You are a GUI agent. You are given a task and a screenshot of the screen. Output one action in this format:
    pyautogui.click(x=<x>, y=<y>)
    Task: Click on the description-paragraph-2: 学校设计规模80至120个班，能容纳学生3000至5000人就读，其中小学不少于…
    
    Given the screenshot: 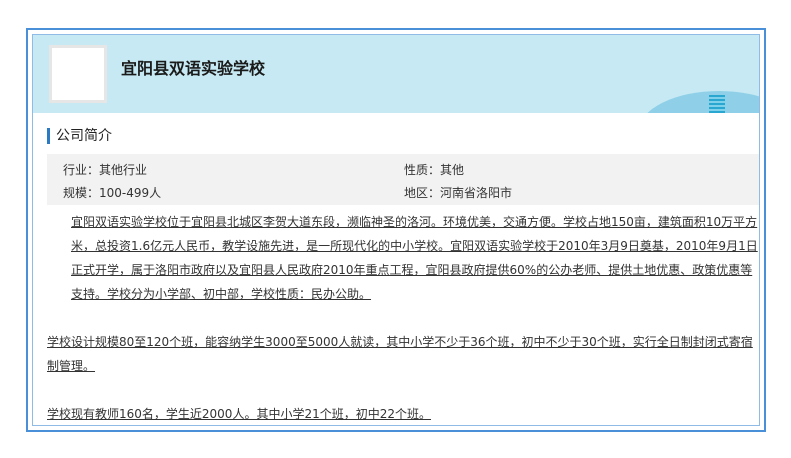 What is the action you would take?
    pyautogui.click(x=400, y=354)
    